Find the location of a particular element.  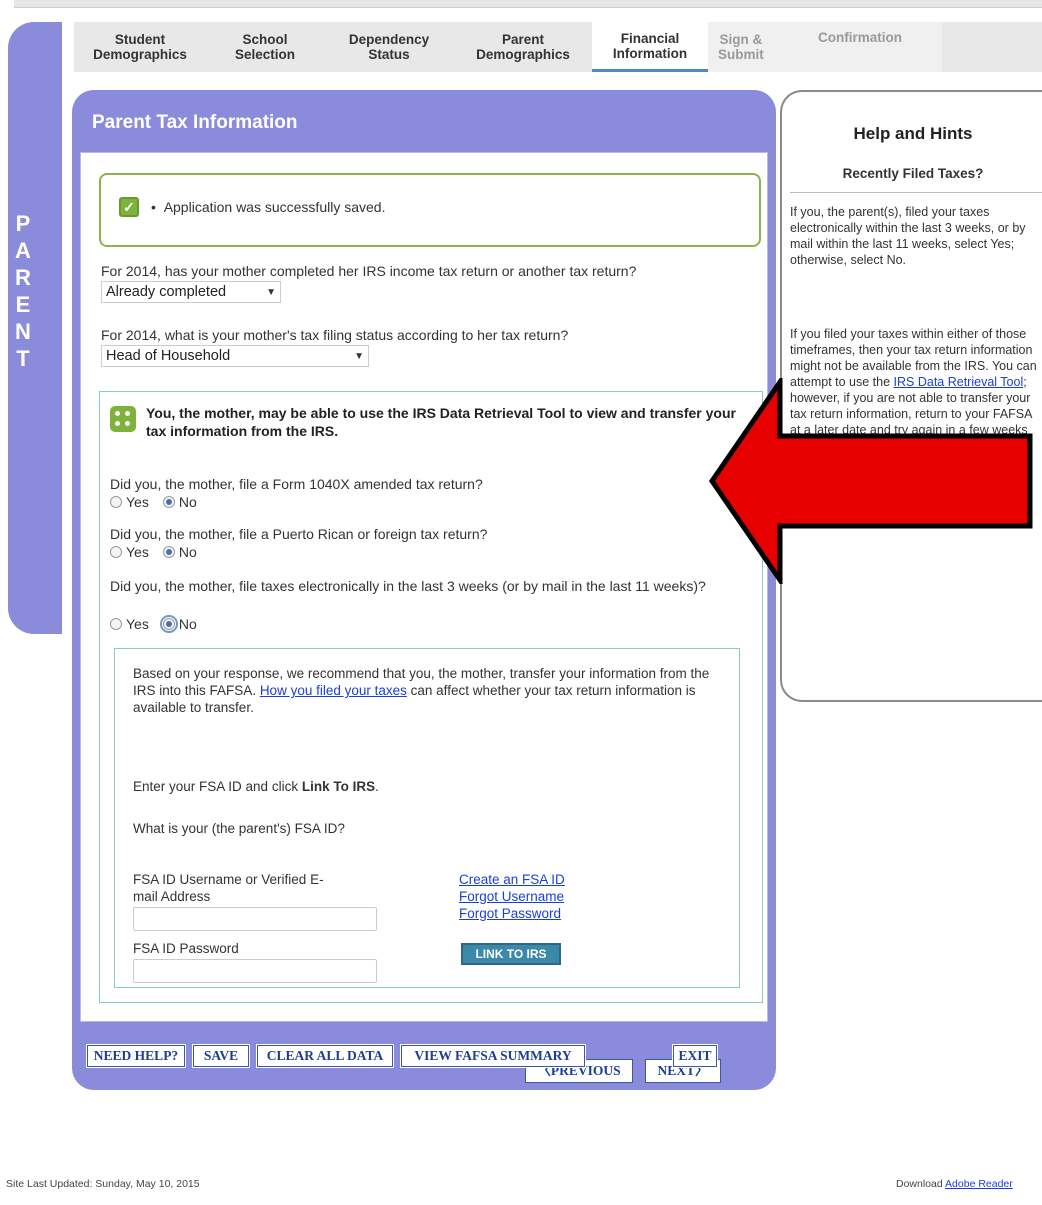

tab-label: Submit is located at coordinates (741, 54).